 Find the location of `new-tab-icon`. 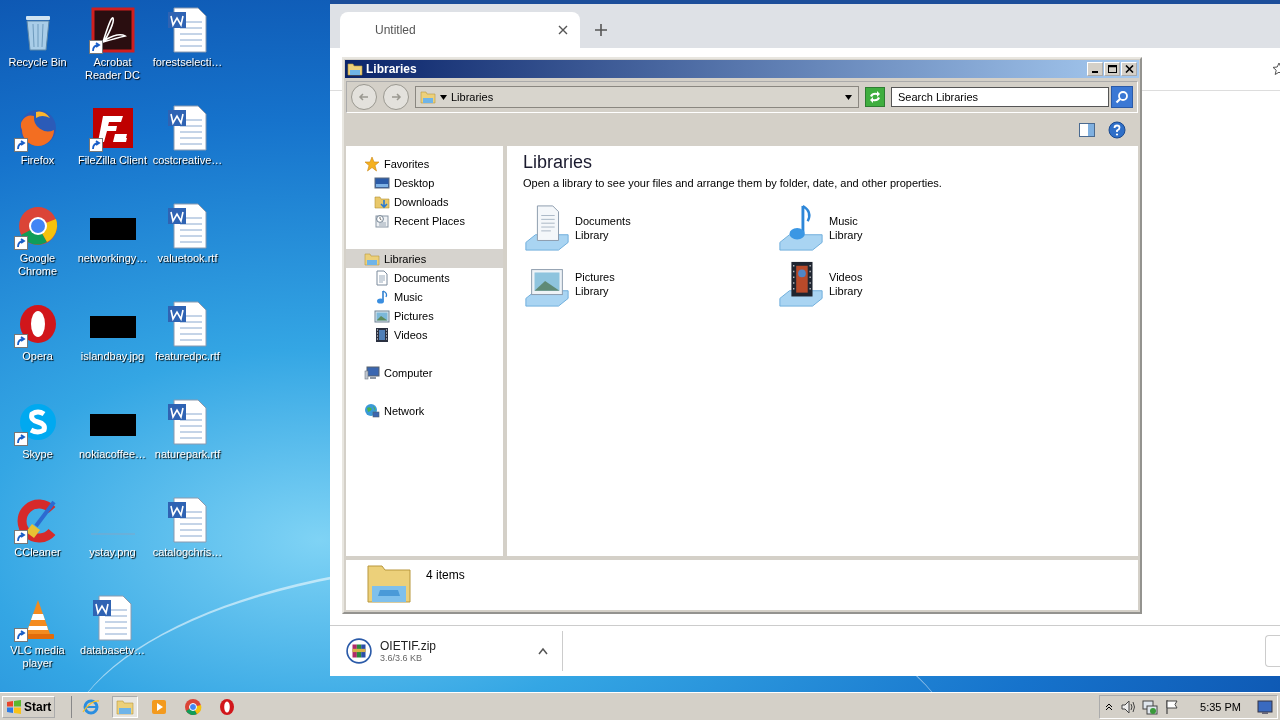

new-tab-icon is located at coordinates (601, 30).